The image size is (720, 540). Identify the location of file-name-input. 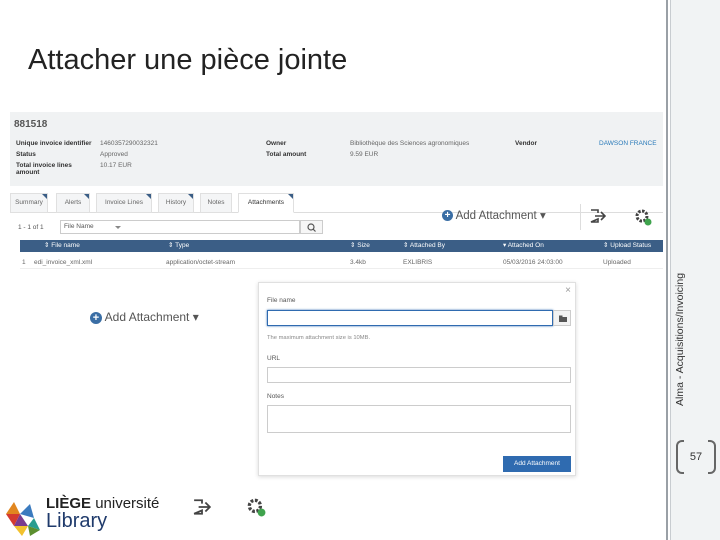
(410, 318).